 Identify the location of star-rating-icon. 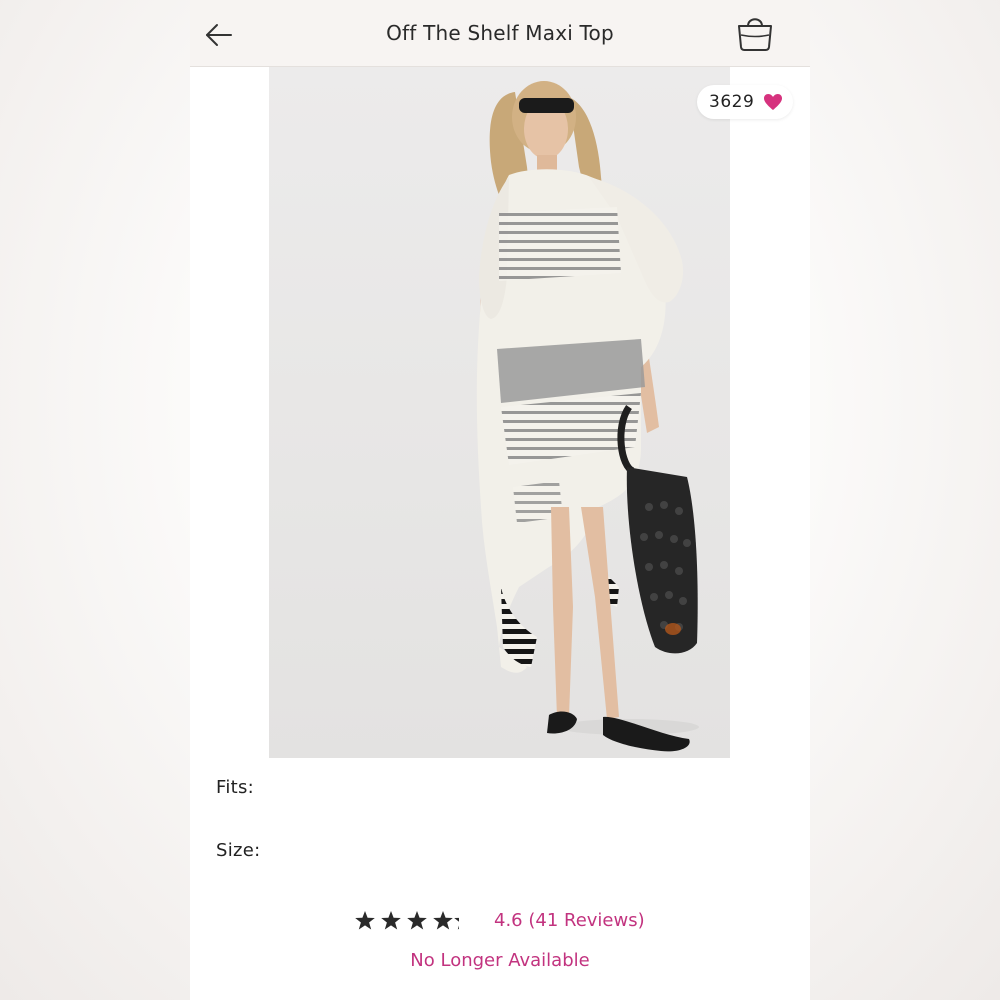
(413, 921).